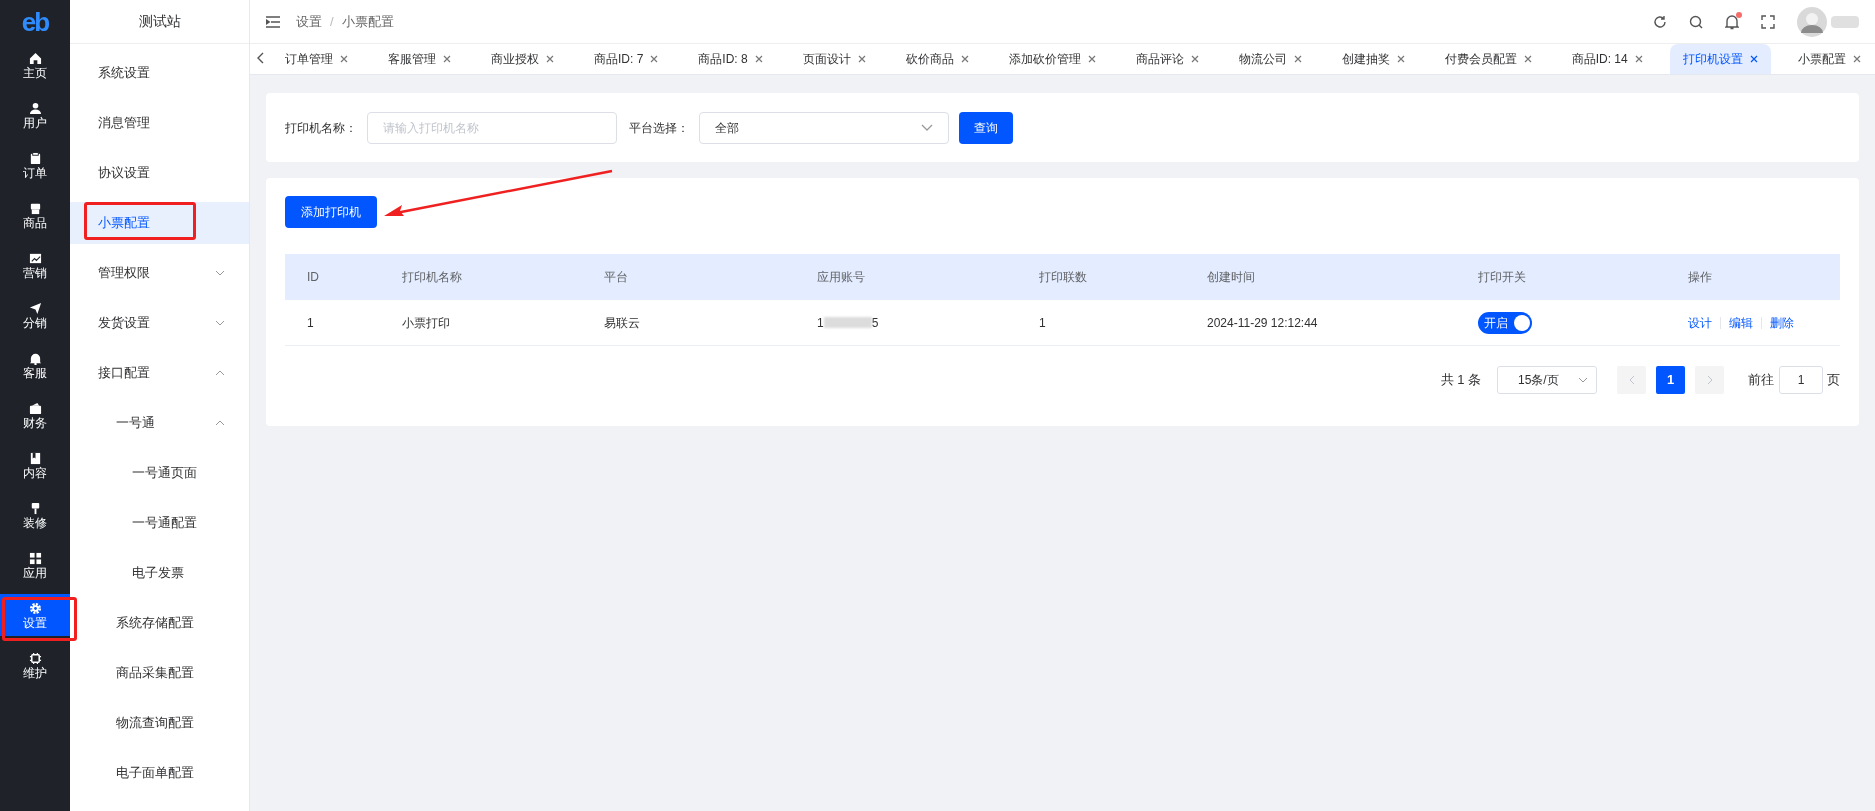 This screenshot has height=811, width=1875. I want to click on add-printer-button: 添加打印机, so click(331, 212).